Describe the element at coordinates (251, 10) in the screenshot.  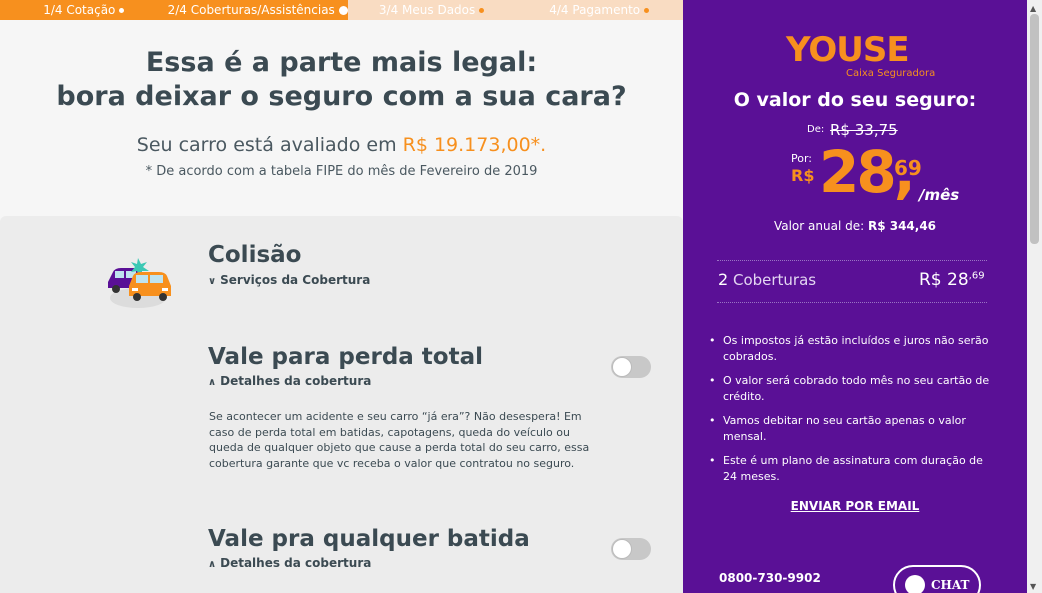
I see `step-coberturas-label: 2/4 Coberturas/Assistências` at that location.